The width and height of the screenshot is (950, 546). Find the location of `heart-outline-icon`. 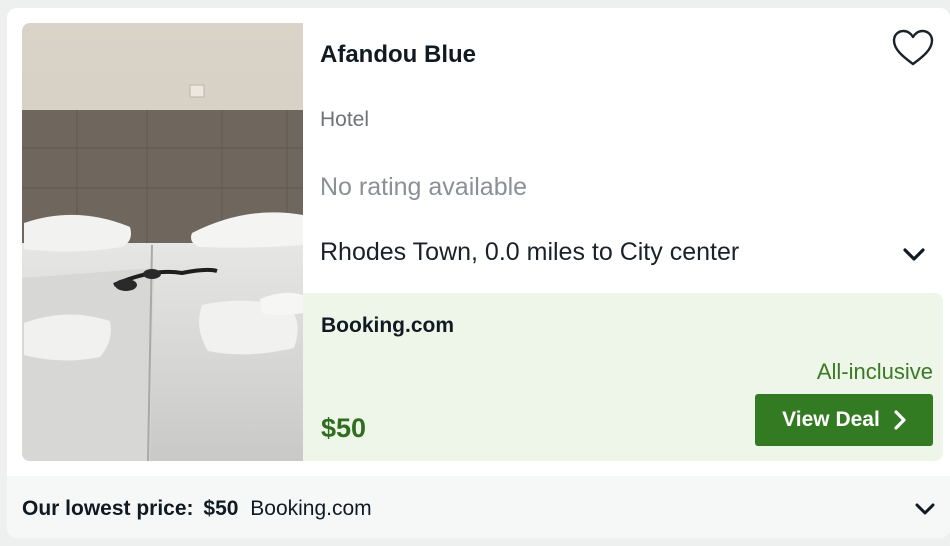

heart-outline-icon is located at coordinates (913, 47).